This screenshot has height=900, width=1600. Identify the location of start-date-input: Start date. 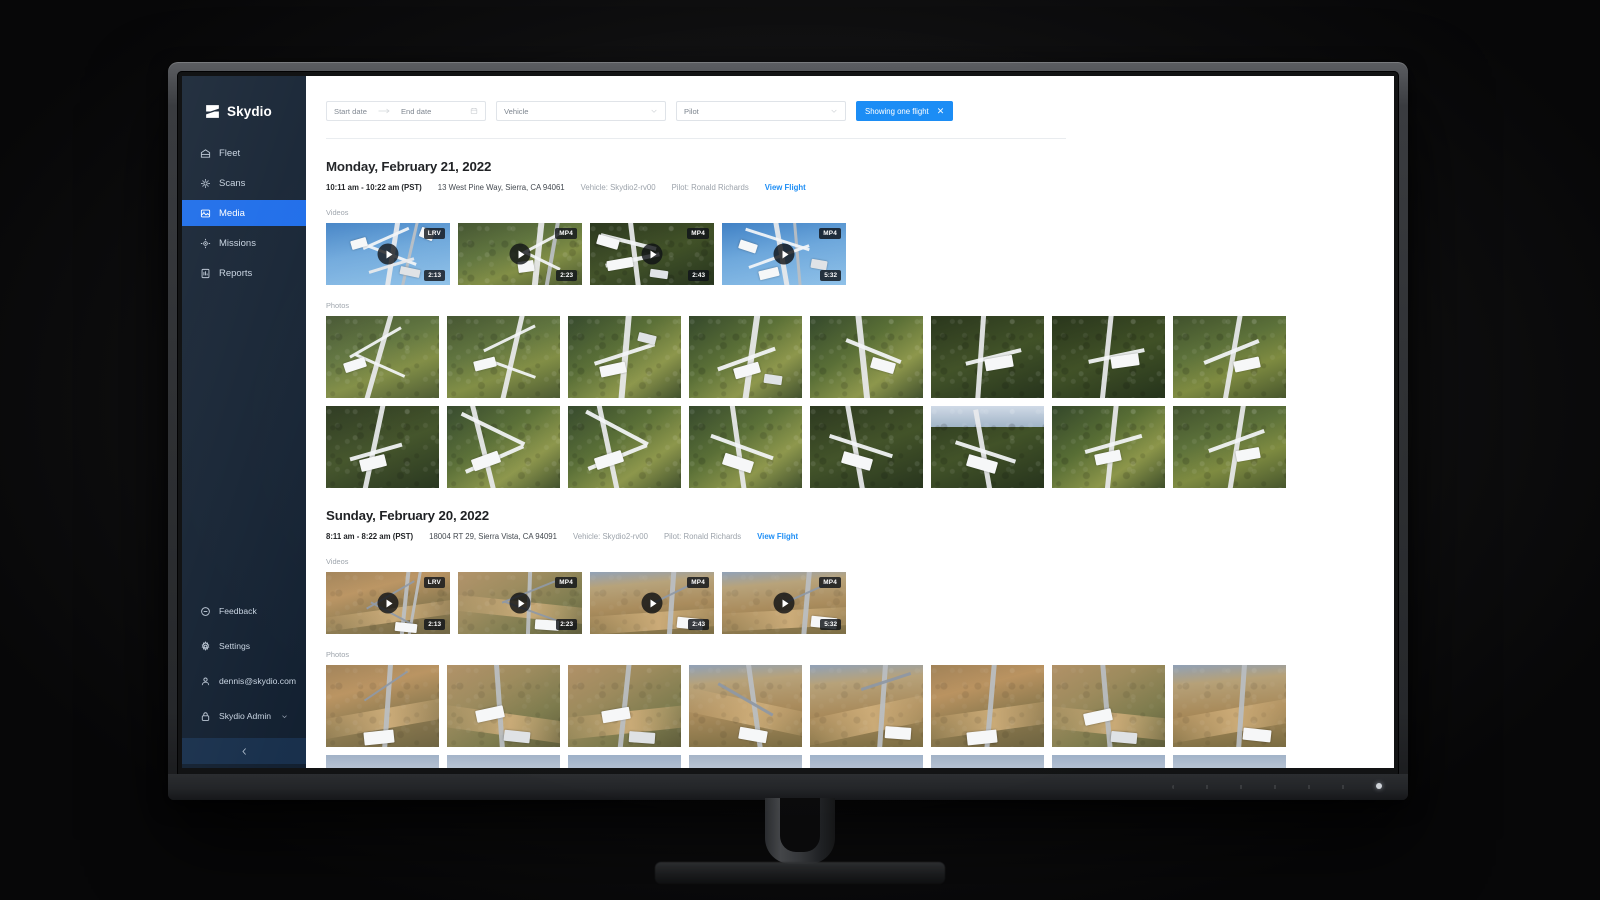
(350, 111).